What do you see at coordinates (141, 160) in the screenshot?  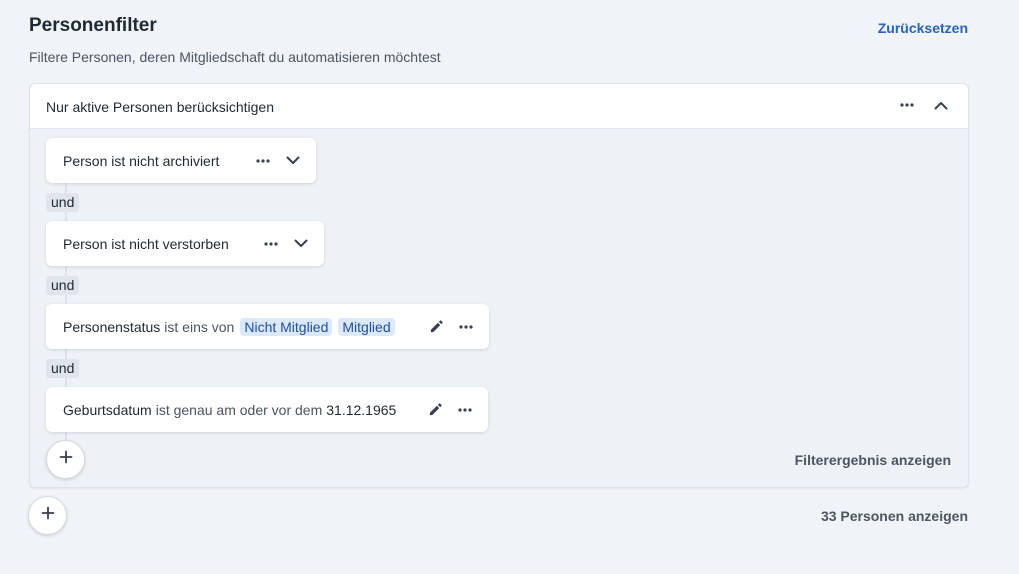 I see `condition-text: Person ist nicht archiviert` at bounding box center [141, 160].